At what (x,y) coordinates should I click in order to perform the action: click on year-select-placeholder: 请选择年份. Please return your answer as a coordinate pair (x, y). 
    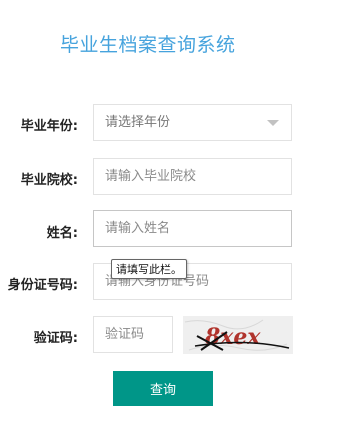
    Looking at the image, I should click on (138, 122).